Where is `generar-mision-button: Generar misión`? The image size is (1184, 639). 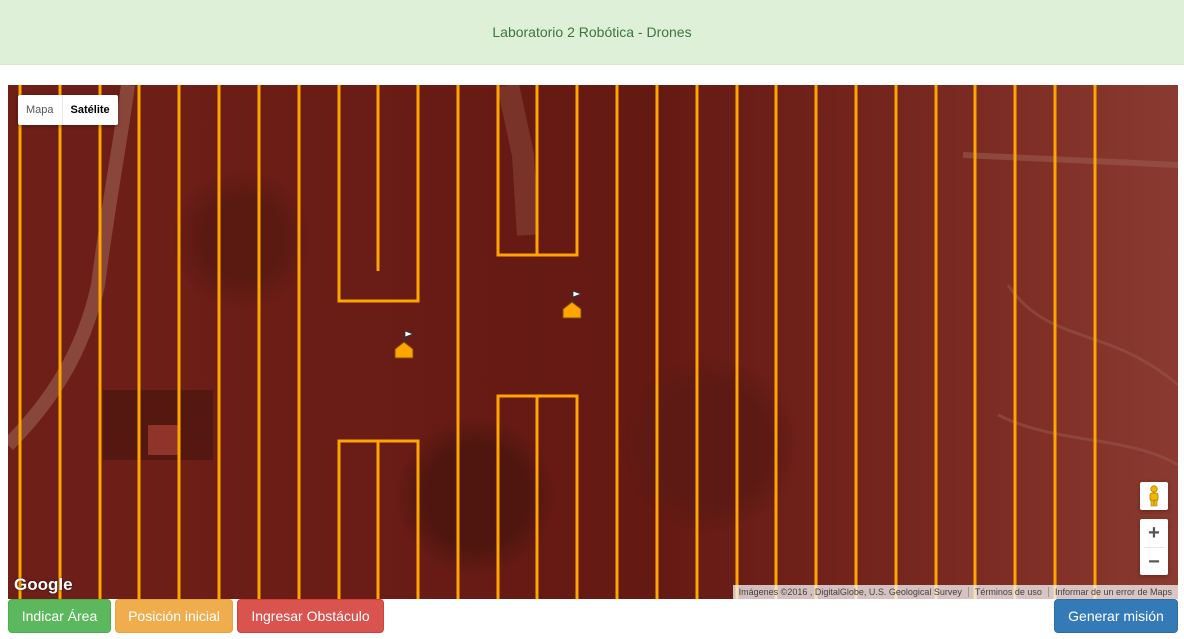
generar-mision-button: Generar misión is located at coordinates (1116, 616).